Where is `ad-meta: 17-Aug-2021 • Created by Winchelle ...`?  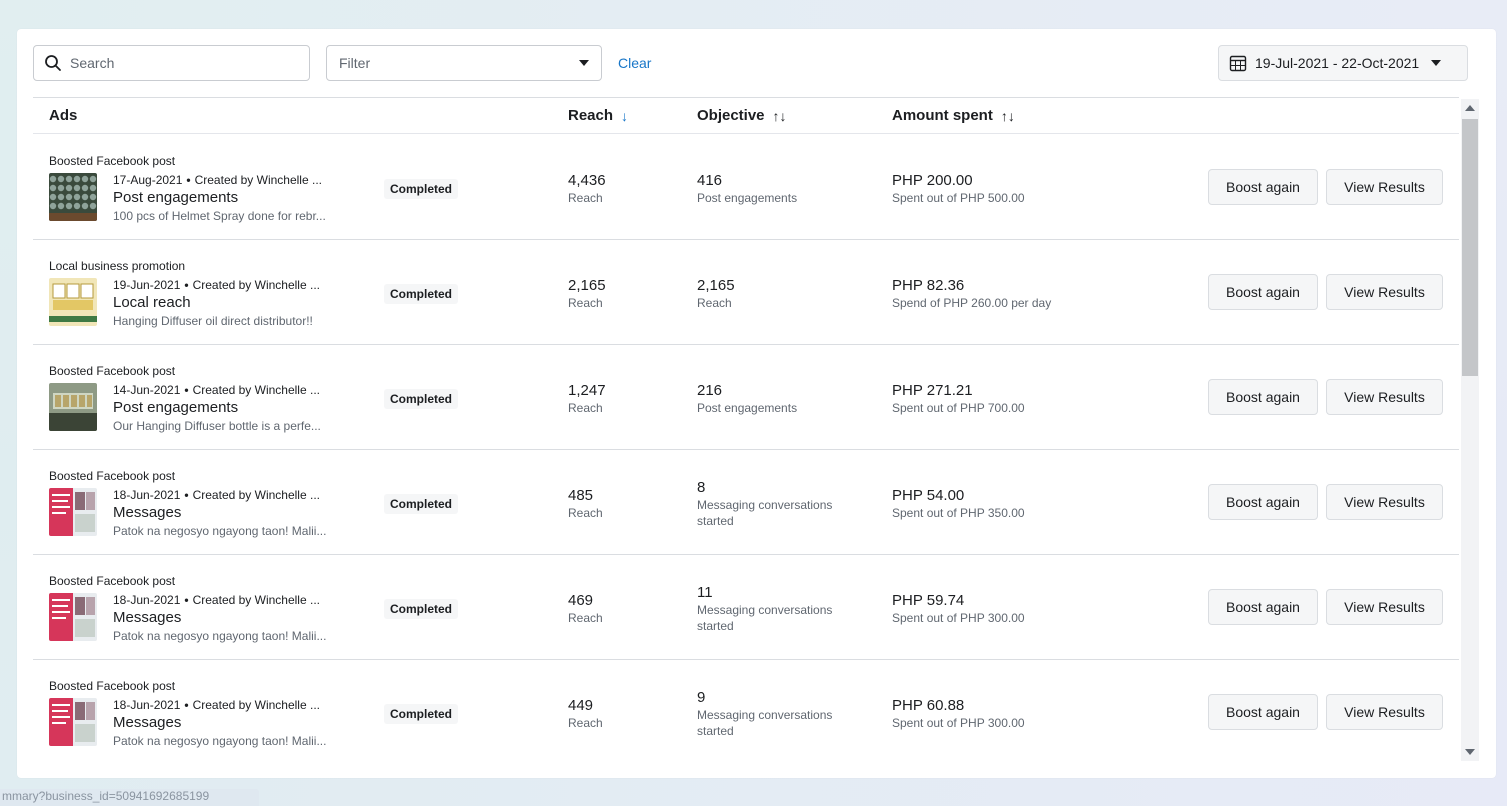
ad-meta: 17-Aug-2021 • Created by Winchelle ... is located at coordinates (220, 180).